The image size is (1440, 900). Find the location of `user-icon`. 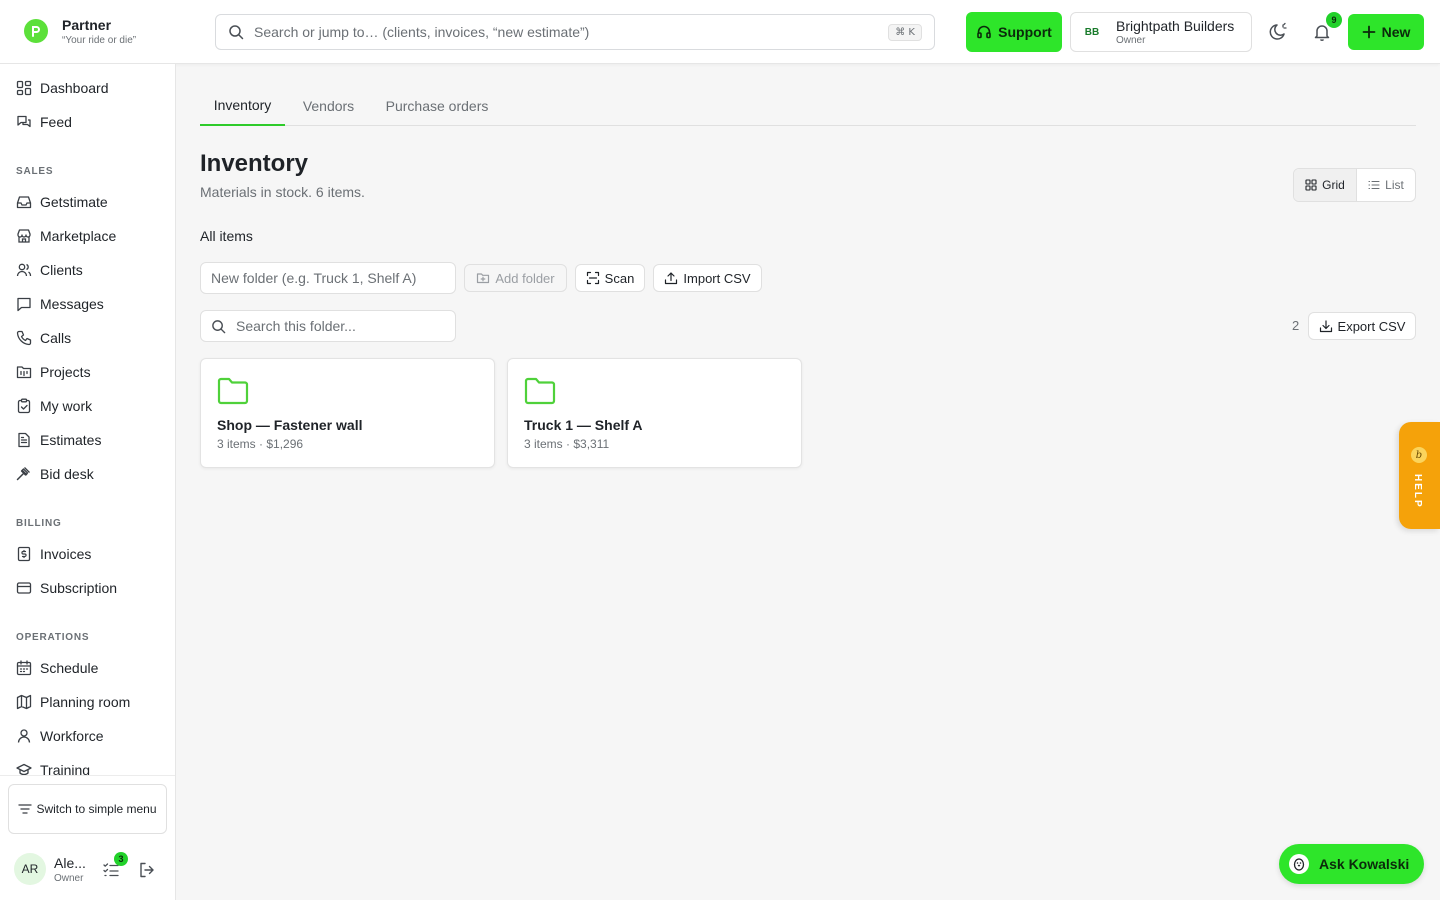

user-icon is located at coordinates (24, 736).